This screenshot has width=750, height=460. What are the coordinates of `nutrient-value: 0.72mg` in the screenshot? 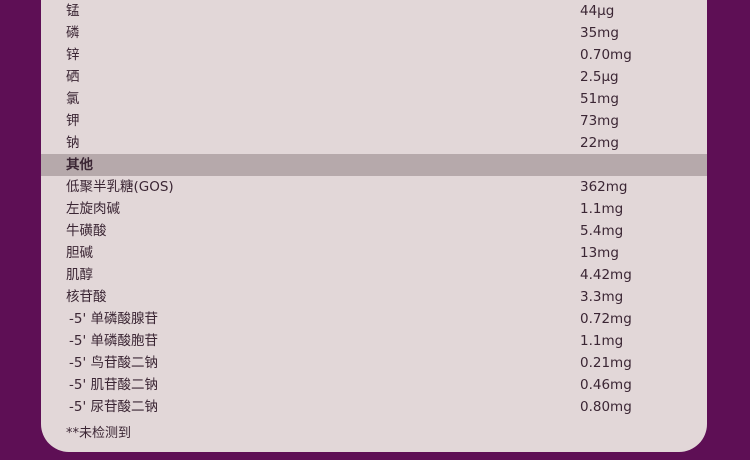 It's located at (606, 319).